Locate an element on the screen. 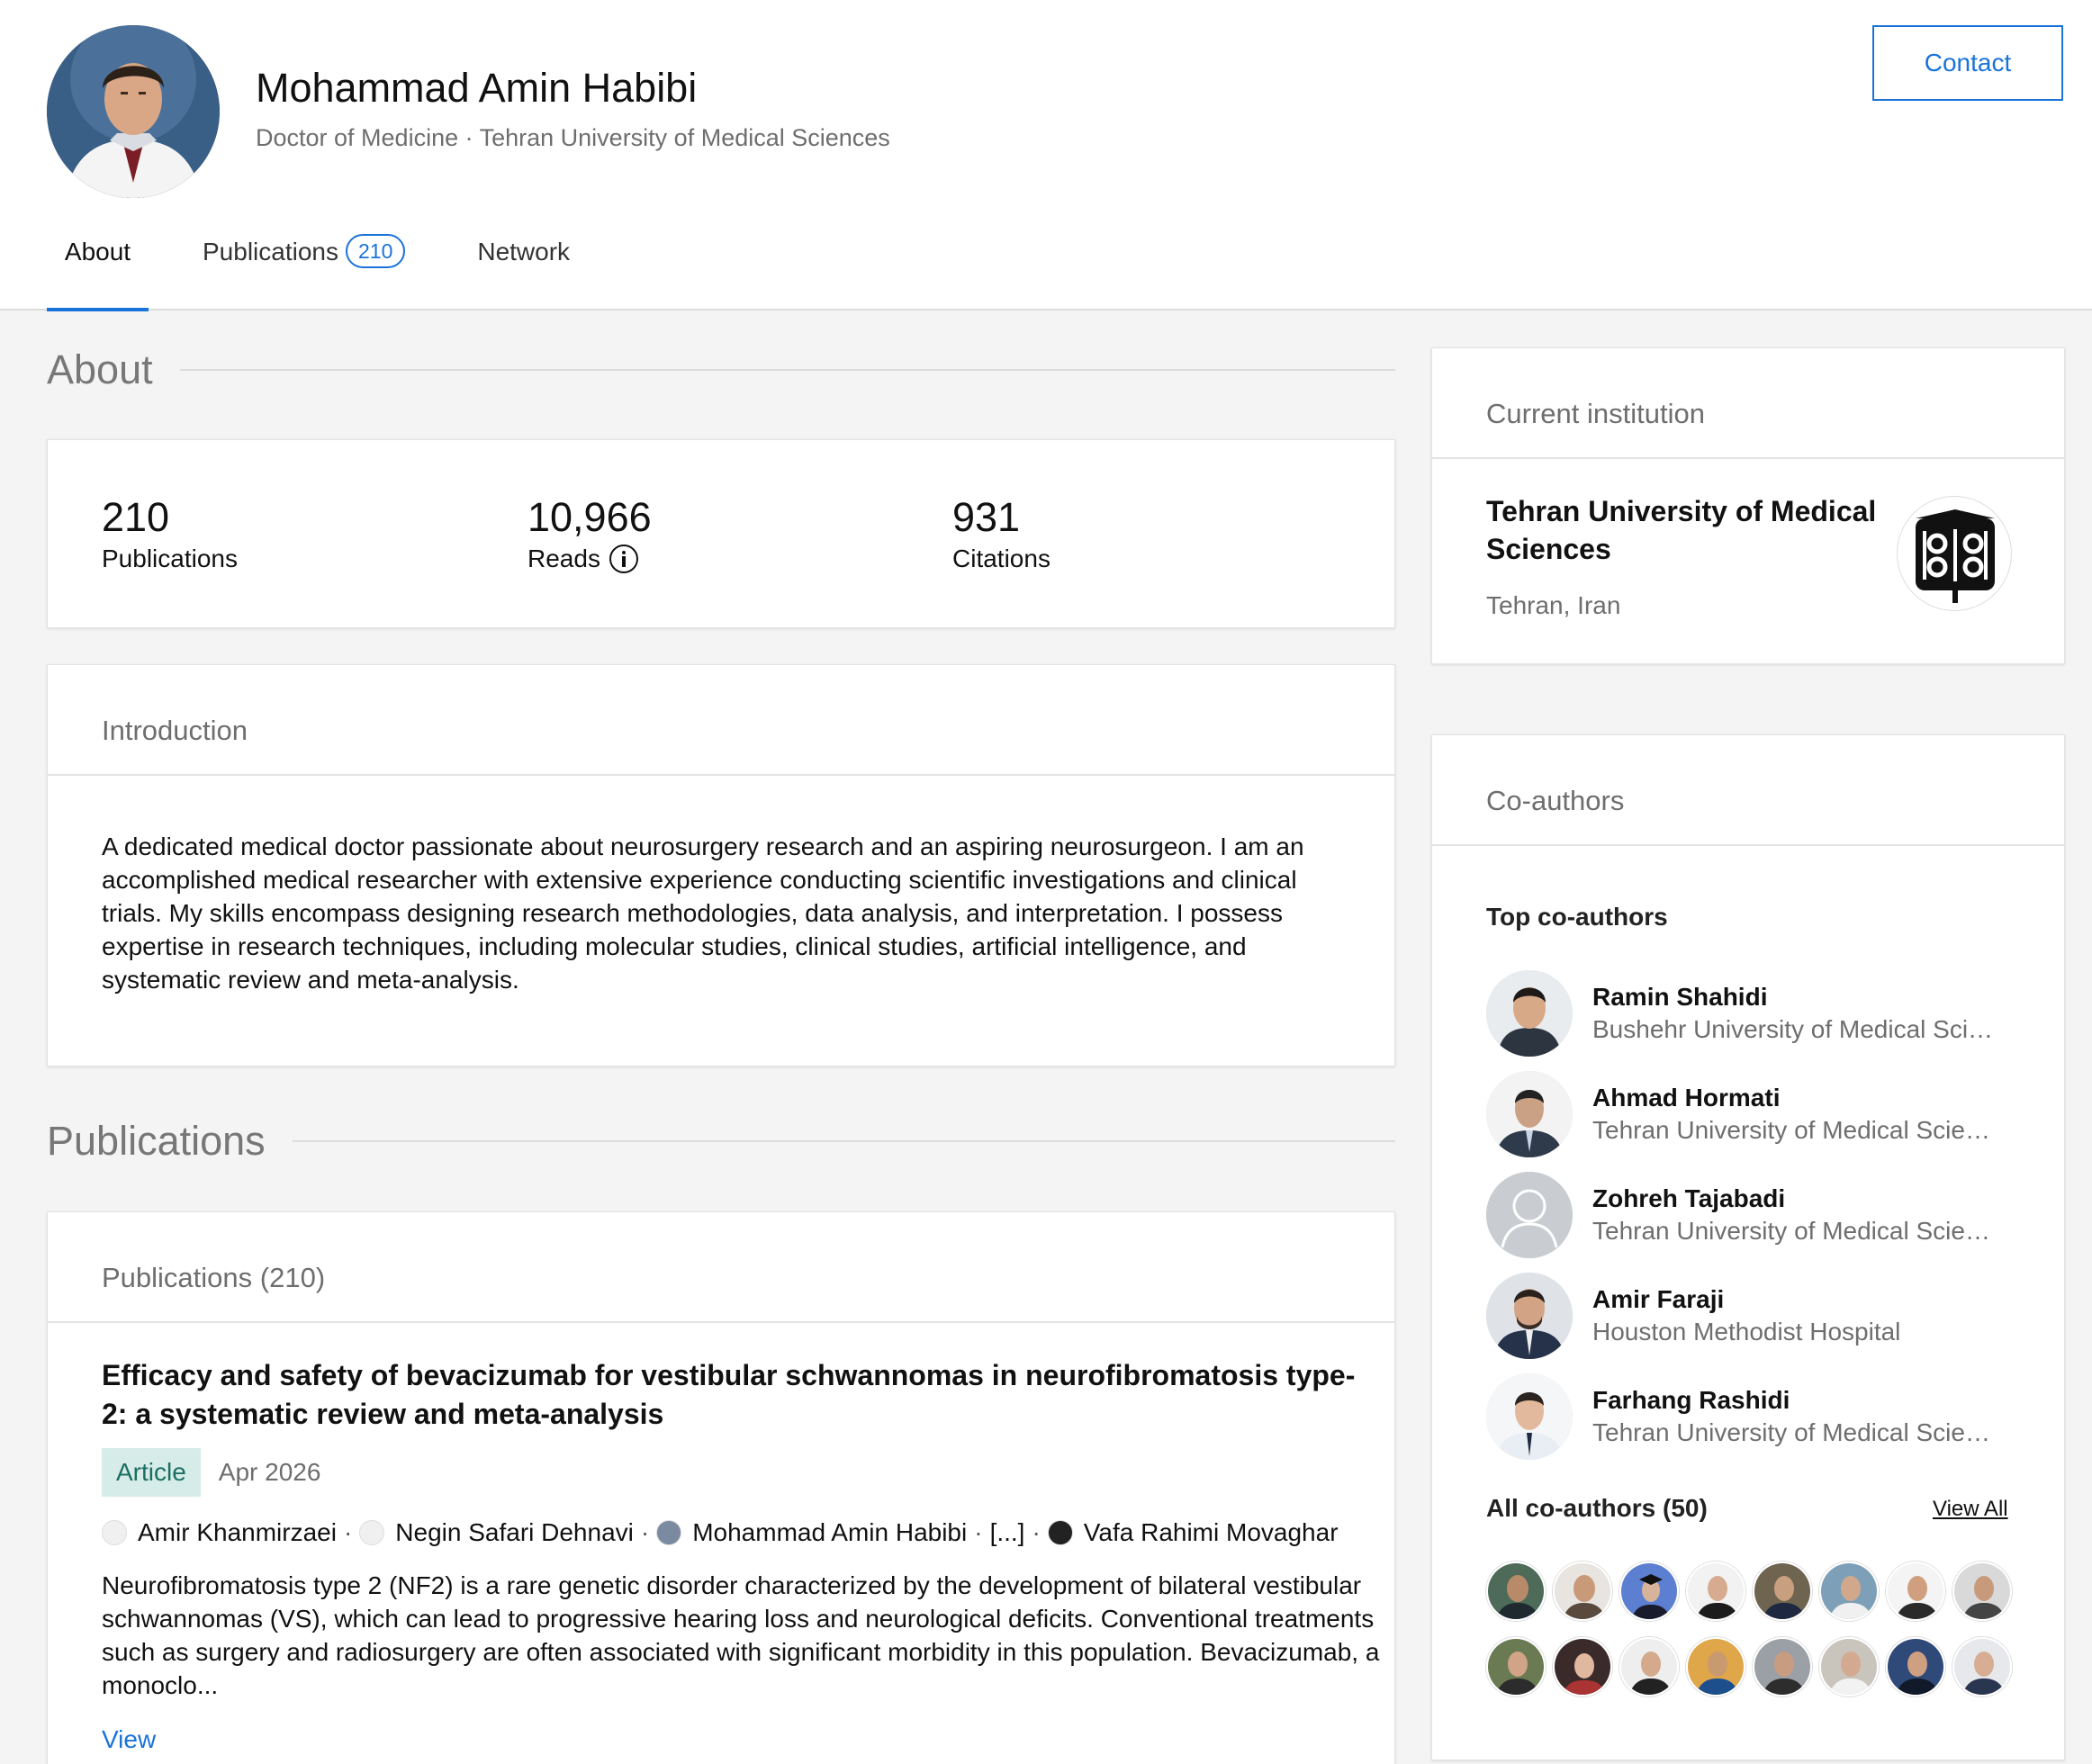 Image resolution: width=2092 pixels, height=1764 pixels. author-link: Negin Safari Dehnavi is located at coordinates (514, 1532).